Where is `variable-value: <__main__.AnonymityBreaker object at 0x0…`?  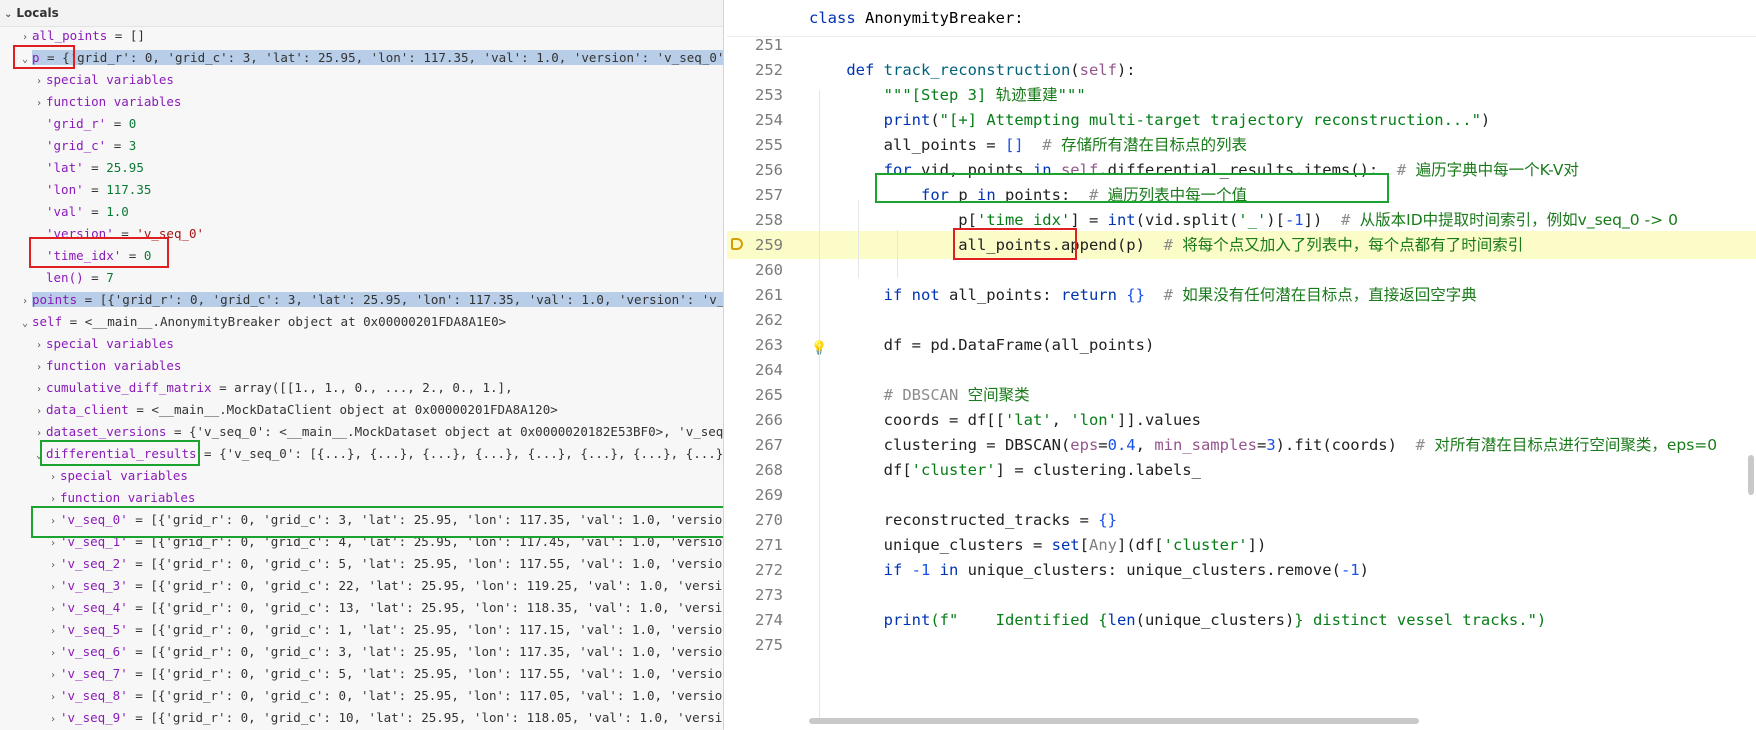
variable-value: <__main__.AnonymityBreaker object at 0x0… is located at coordinates (295, 321).